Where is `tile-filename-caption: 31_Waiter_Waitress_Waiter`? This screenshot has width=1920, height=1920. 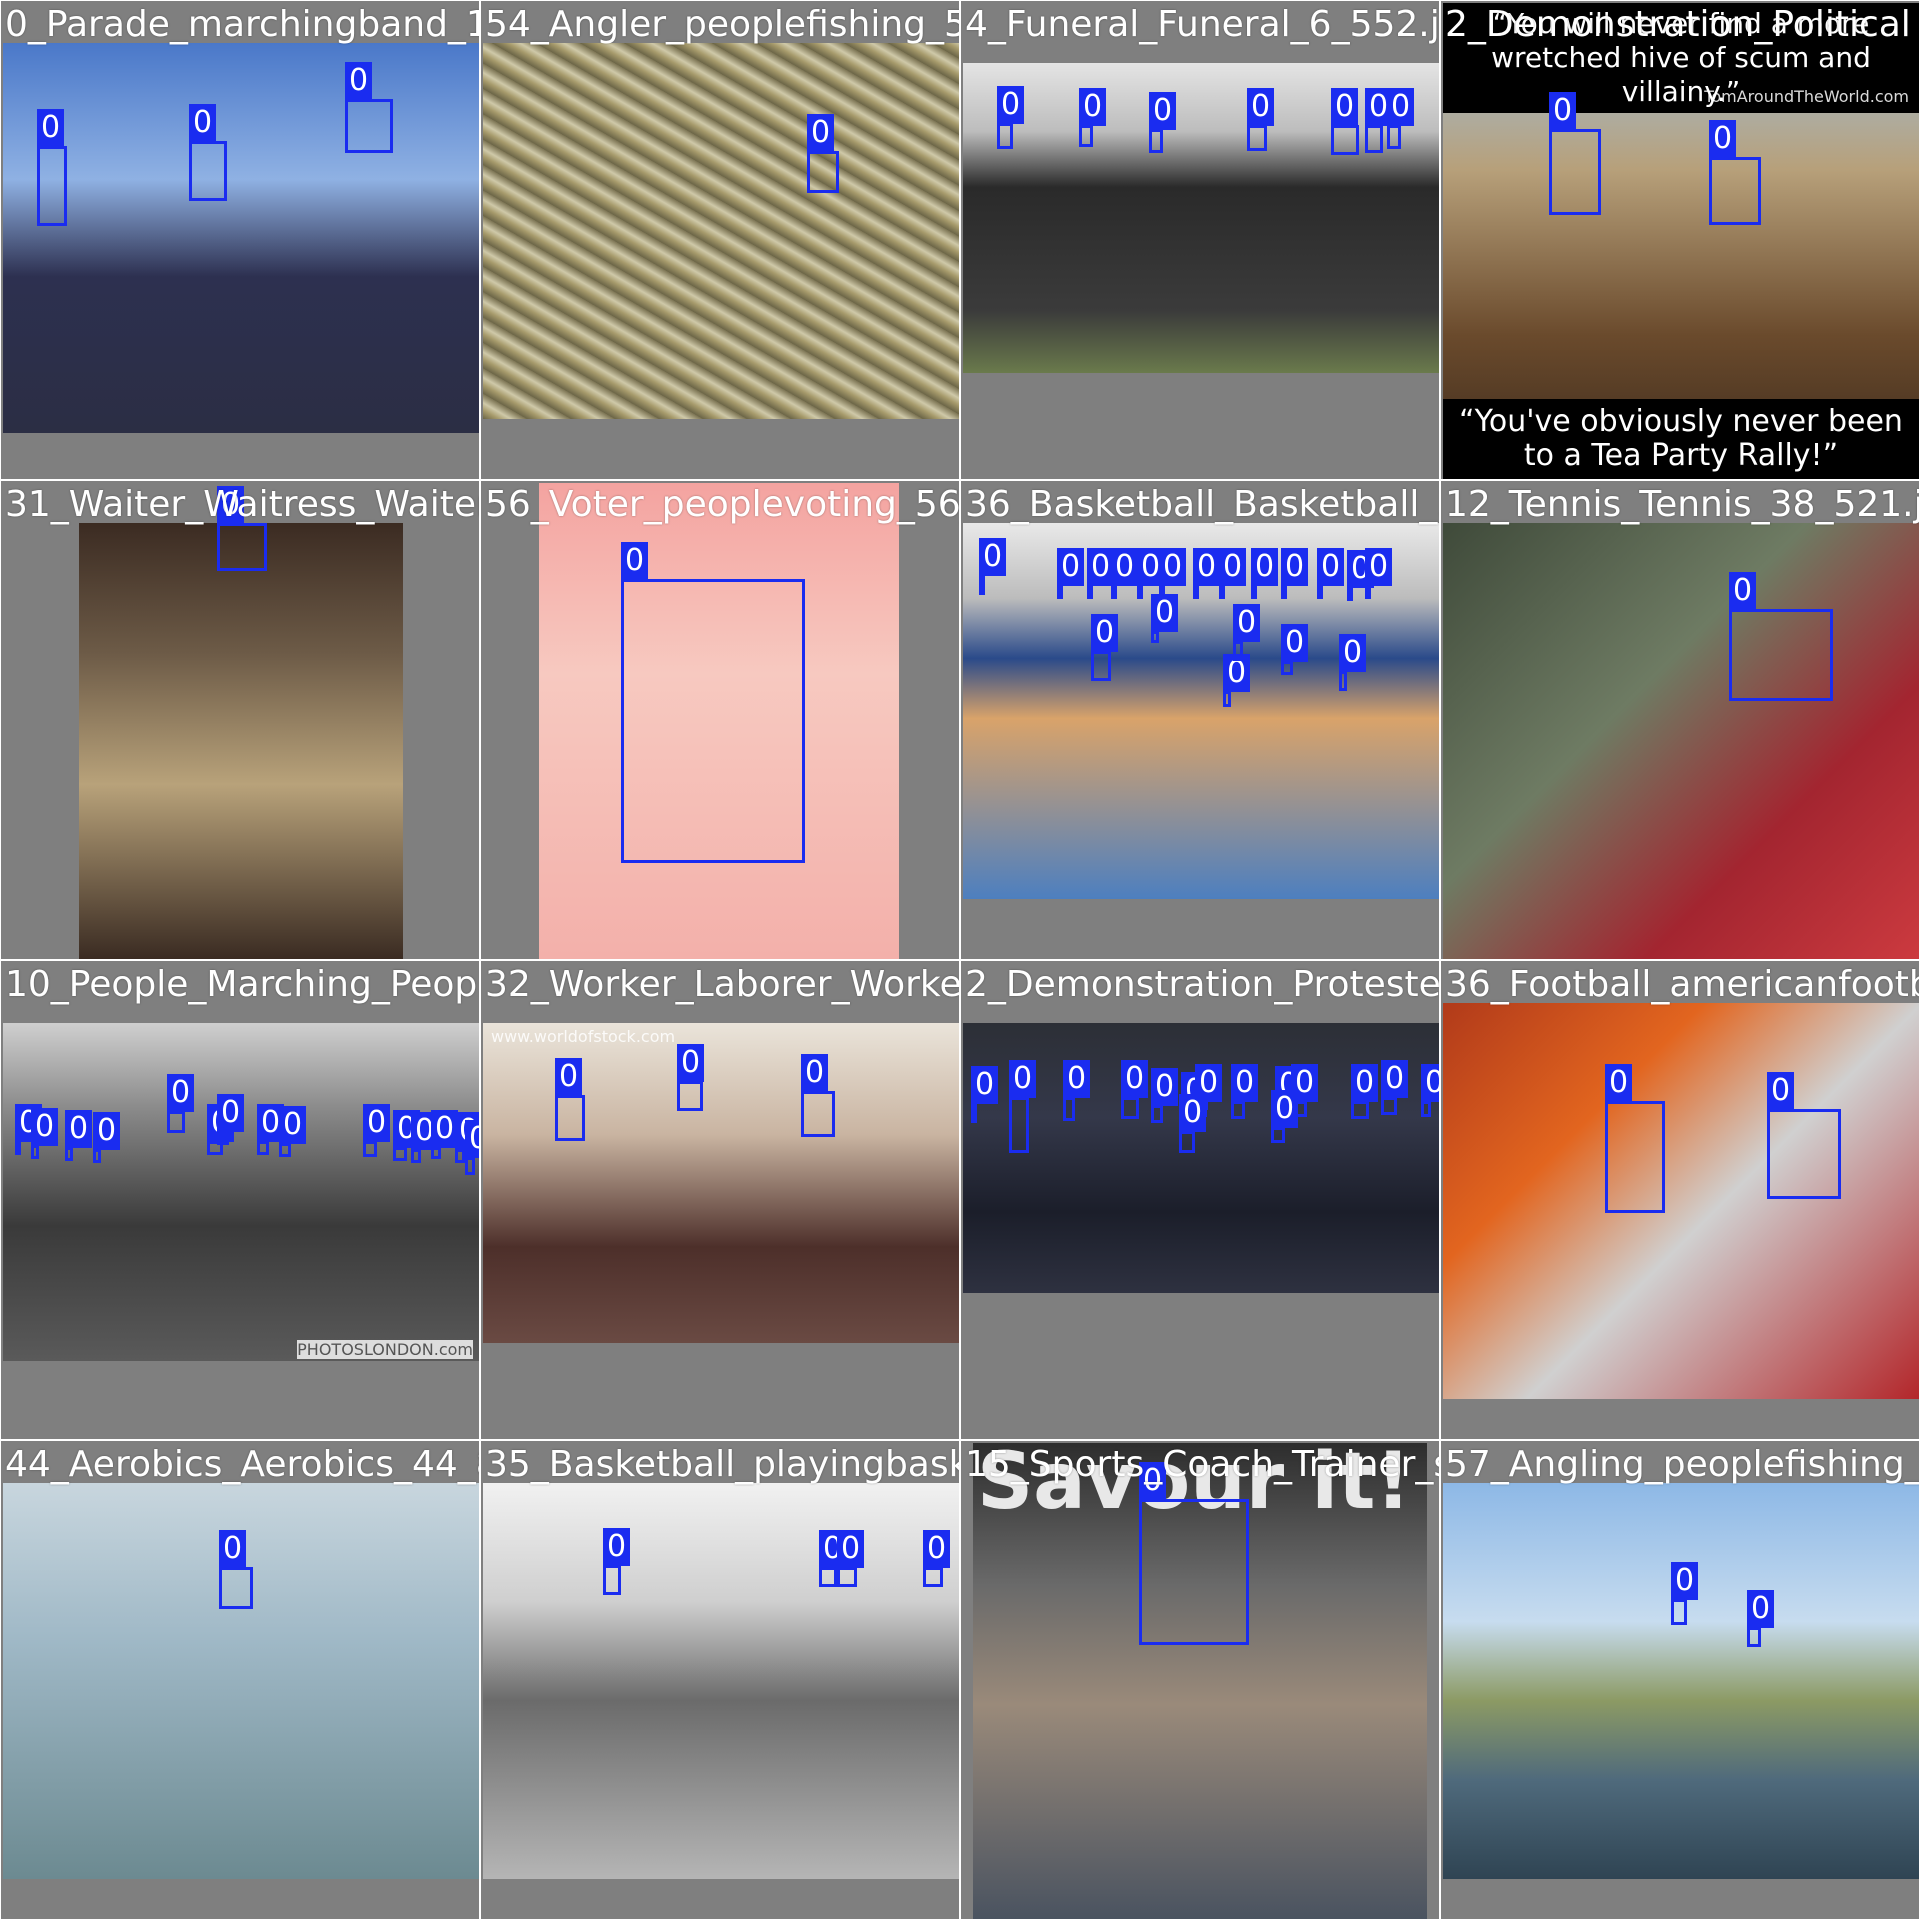 tile-filename-caption: 31_Waiter_Waitress_Waiter is located at coordinates (242, 504).